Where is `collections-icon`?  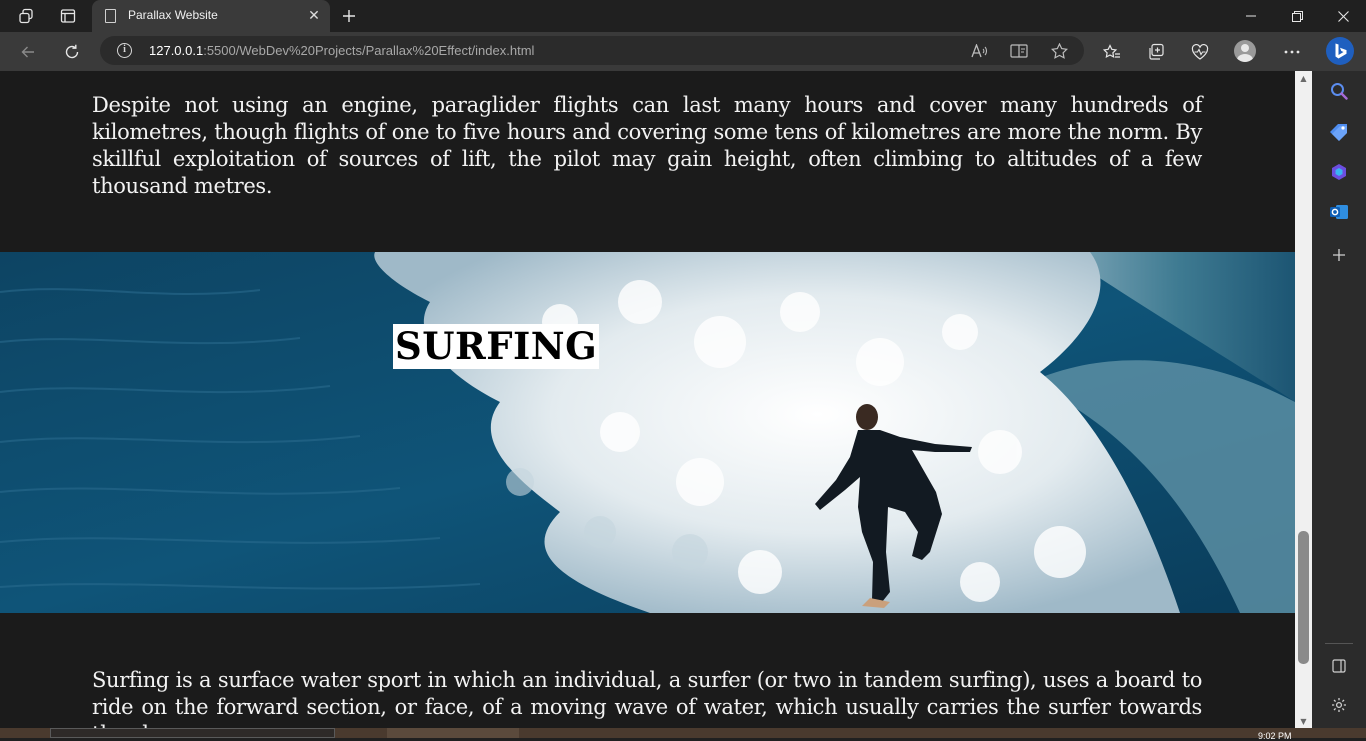
collections-icon is located at coordinates (1156, 52).